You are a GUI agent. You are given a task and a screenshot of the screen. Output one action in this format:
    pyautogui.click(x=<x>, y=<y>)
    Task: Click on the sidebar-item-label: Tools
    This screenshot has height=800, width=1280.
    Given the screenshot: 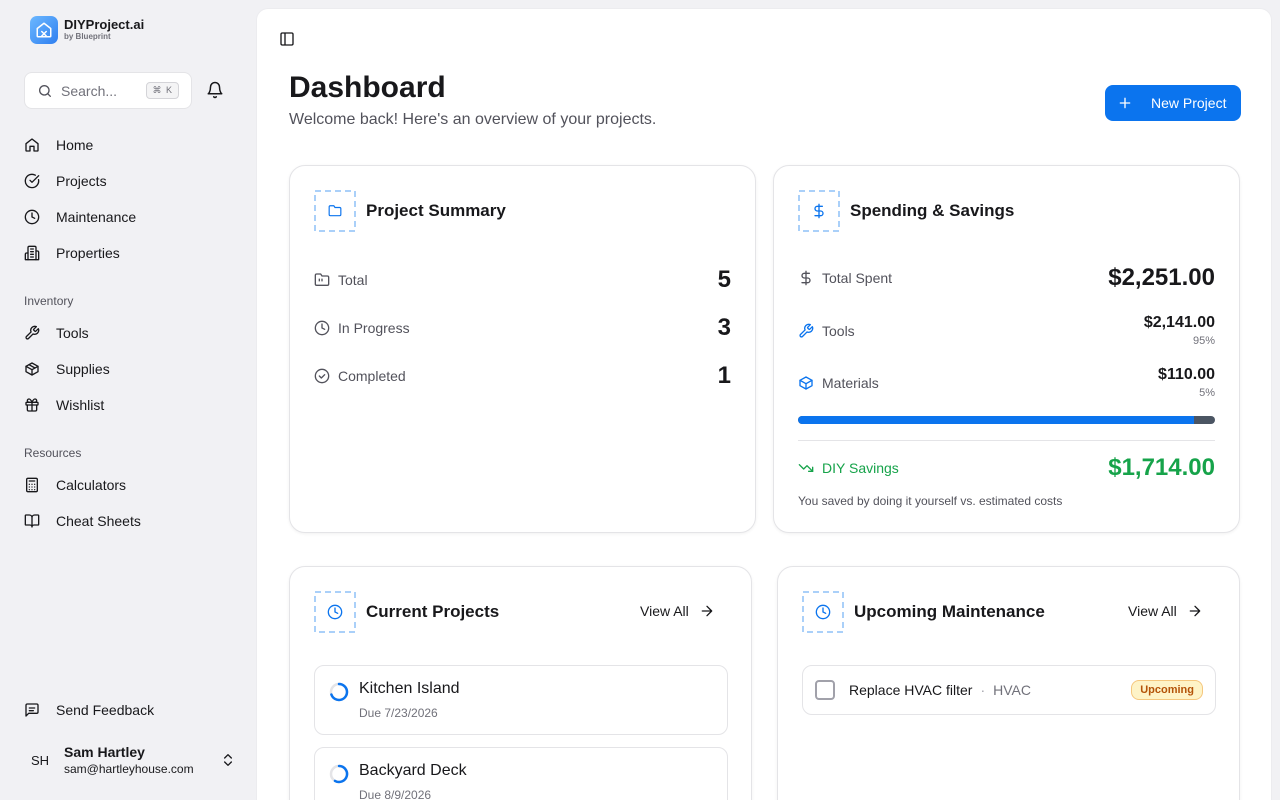 What is the action you would take?
    pyautogui.click(x=72, y=333)
    